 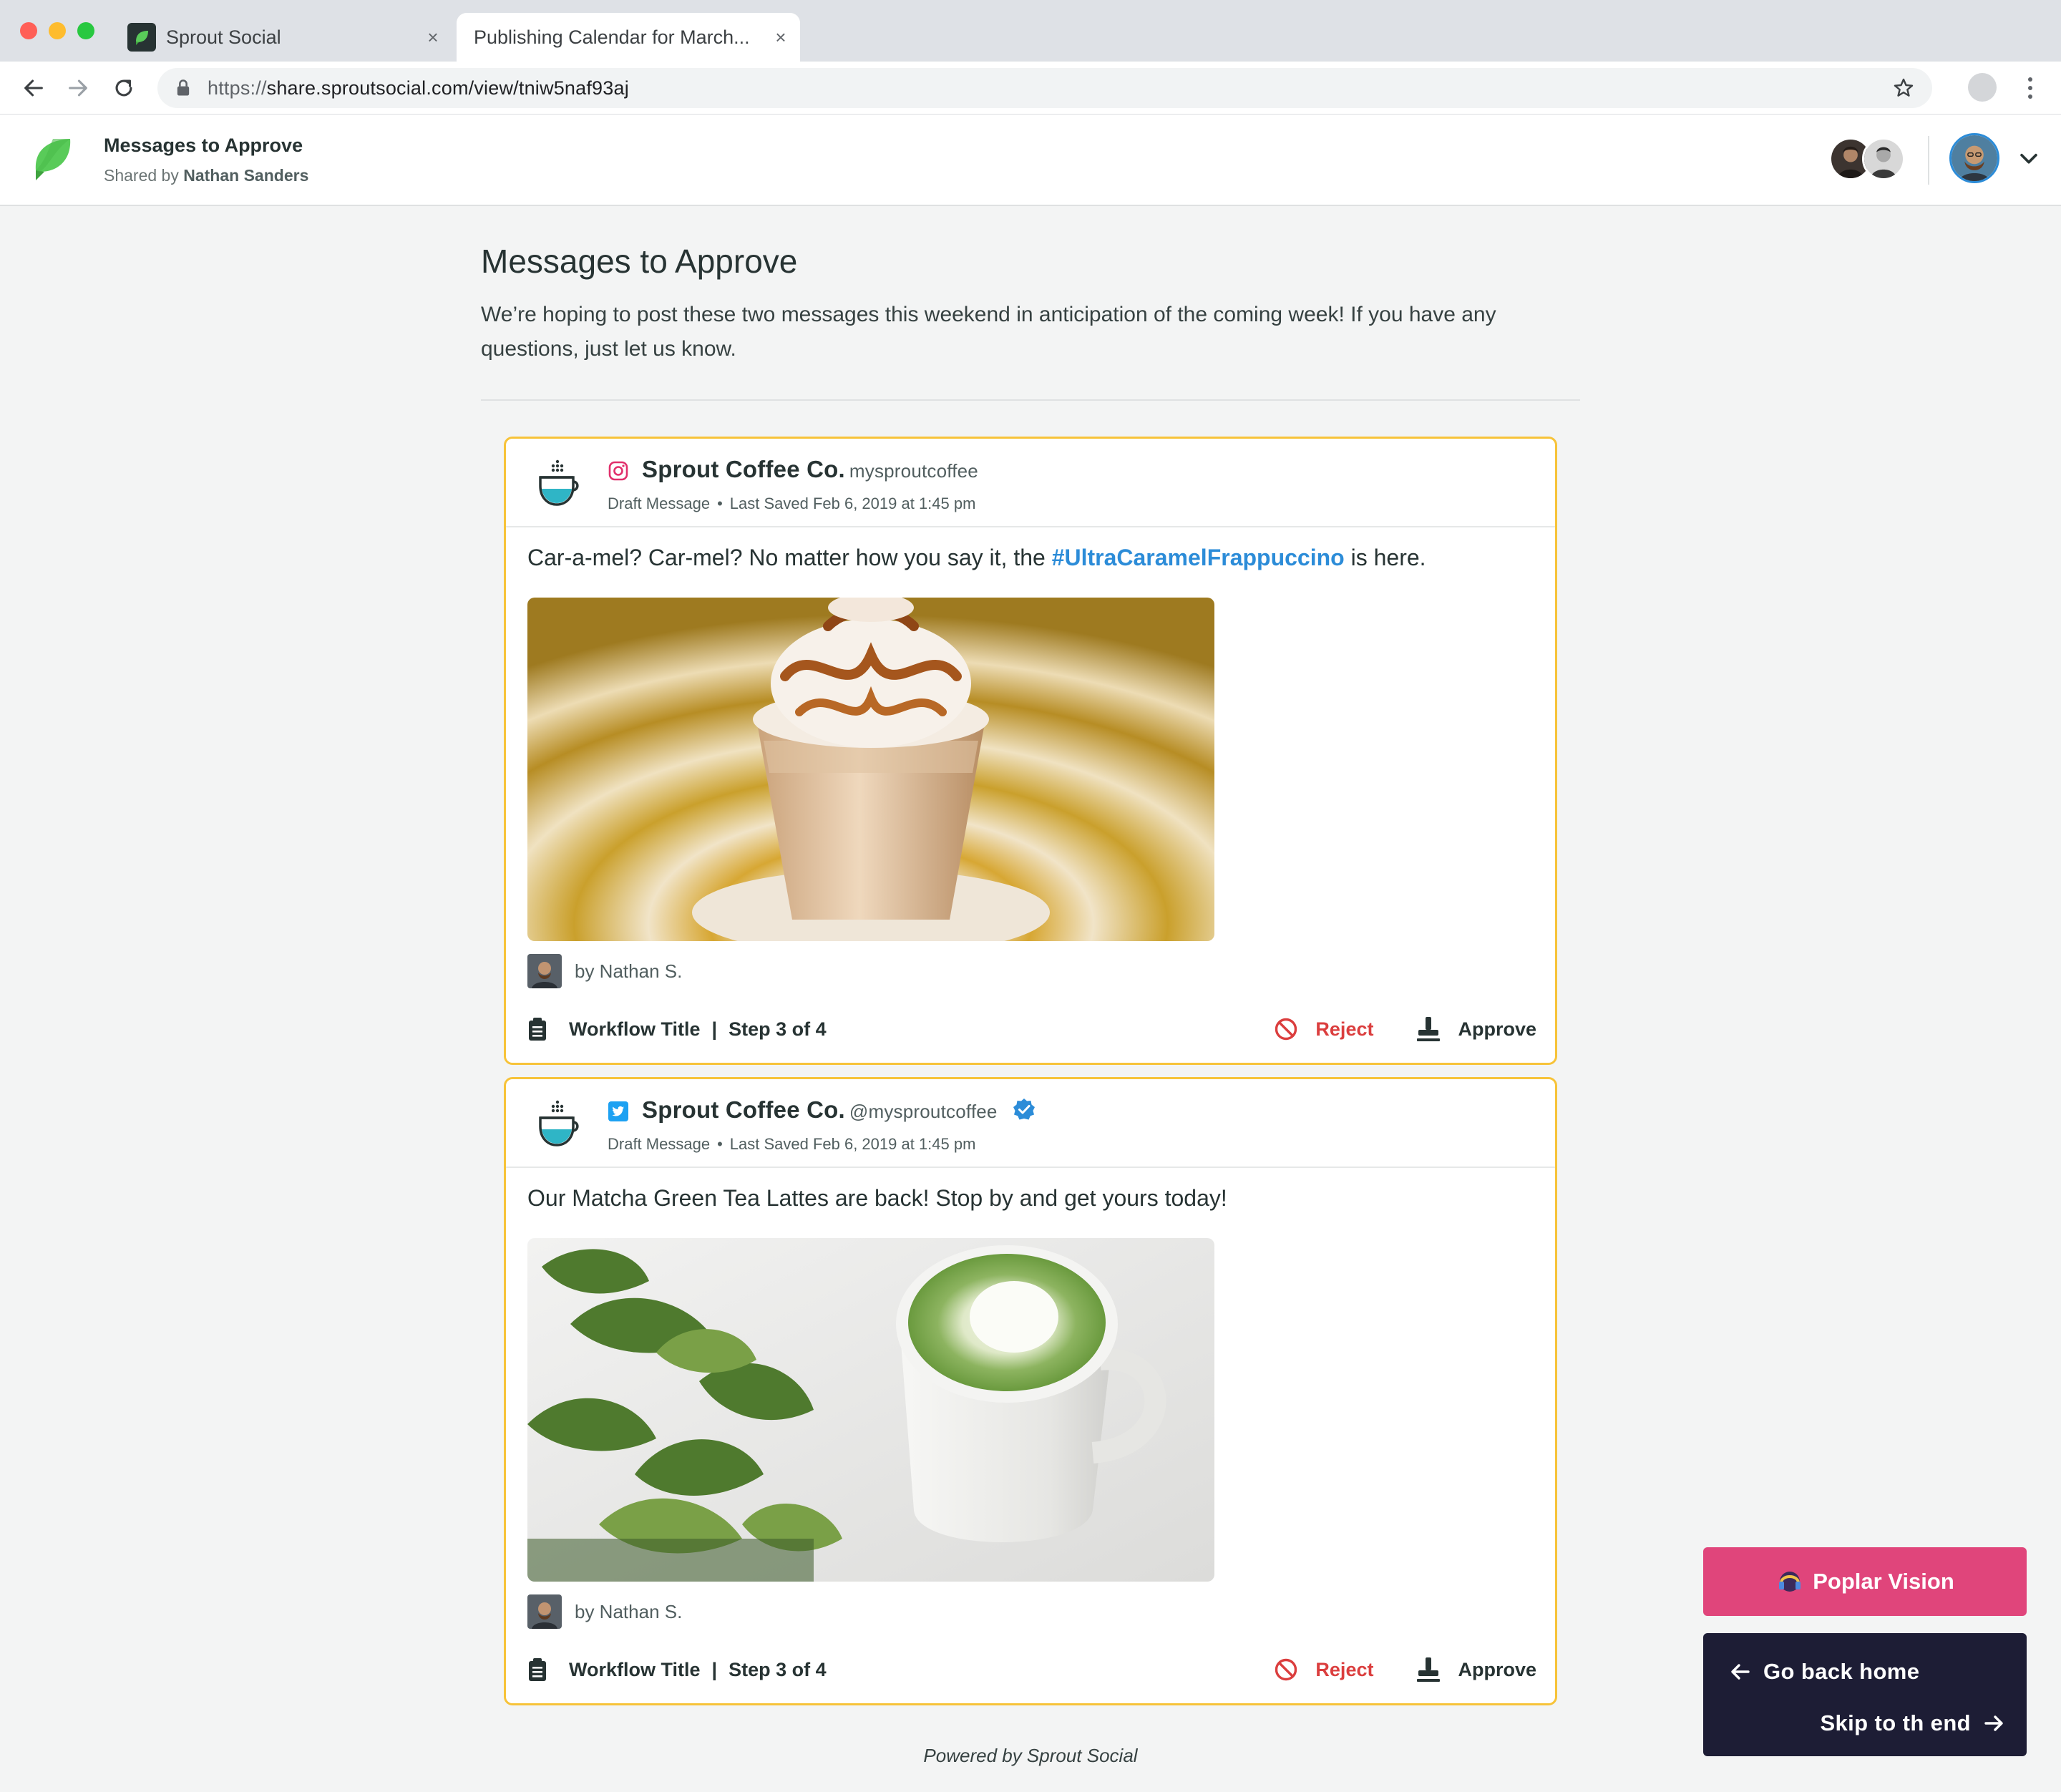 What do you see at coordinates (203, 145) in the screenshot?
I see `header-title: Messages to Approve` at bounding box center [203, 145].